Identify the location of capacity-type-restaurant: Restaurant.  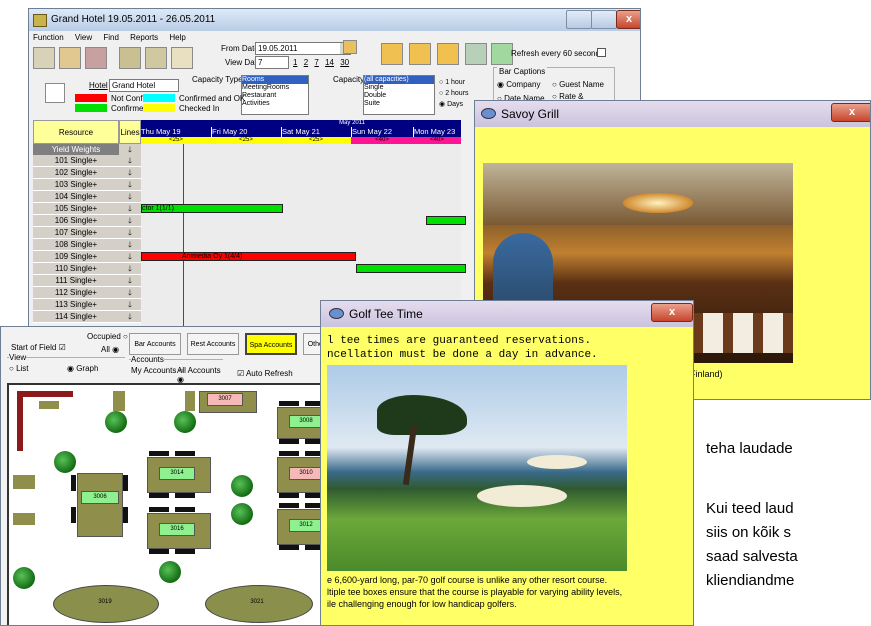
(275, 96).